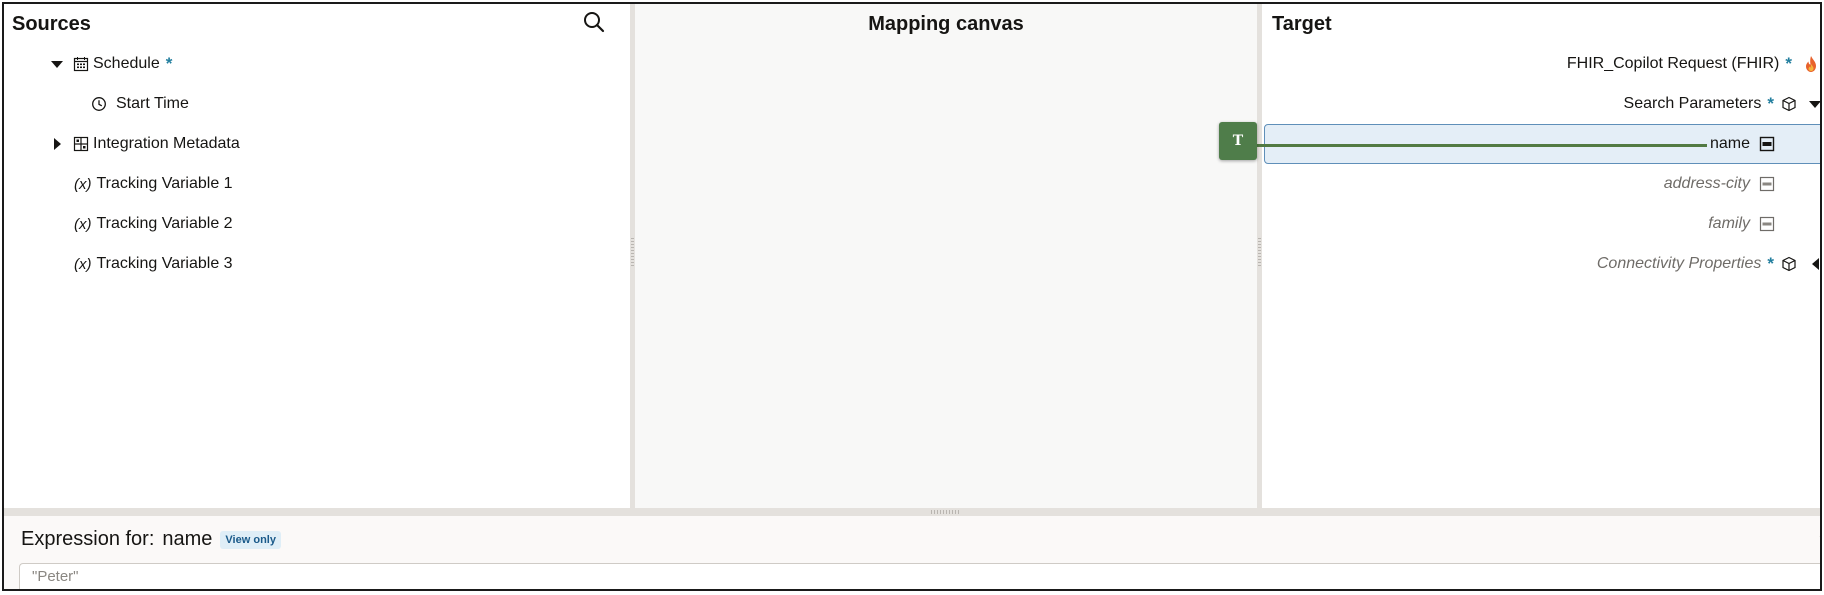 Image resolution: width=1824 pixels, height=595 pixels. Describe the element at coordinates (187, 539) in the screenshot. I see `expression-field-name: name` at that location.